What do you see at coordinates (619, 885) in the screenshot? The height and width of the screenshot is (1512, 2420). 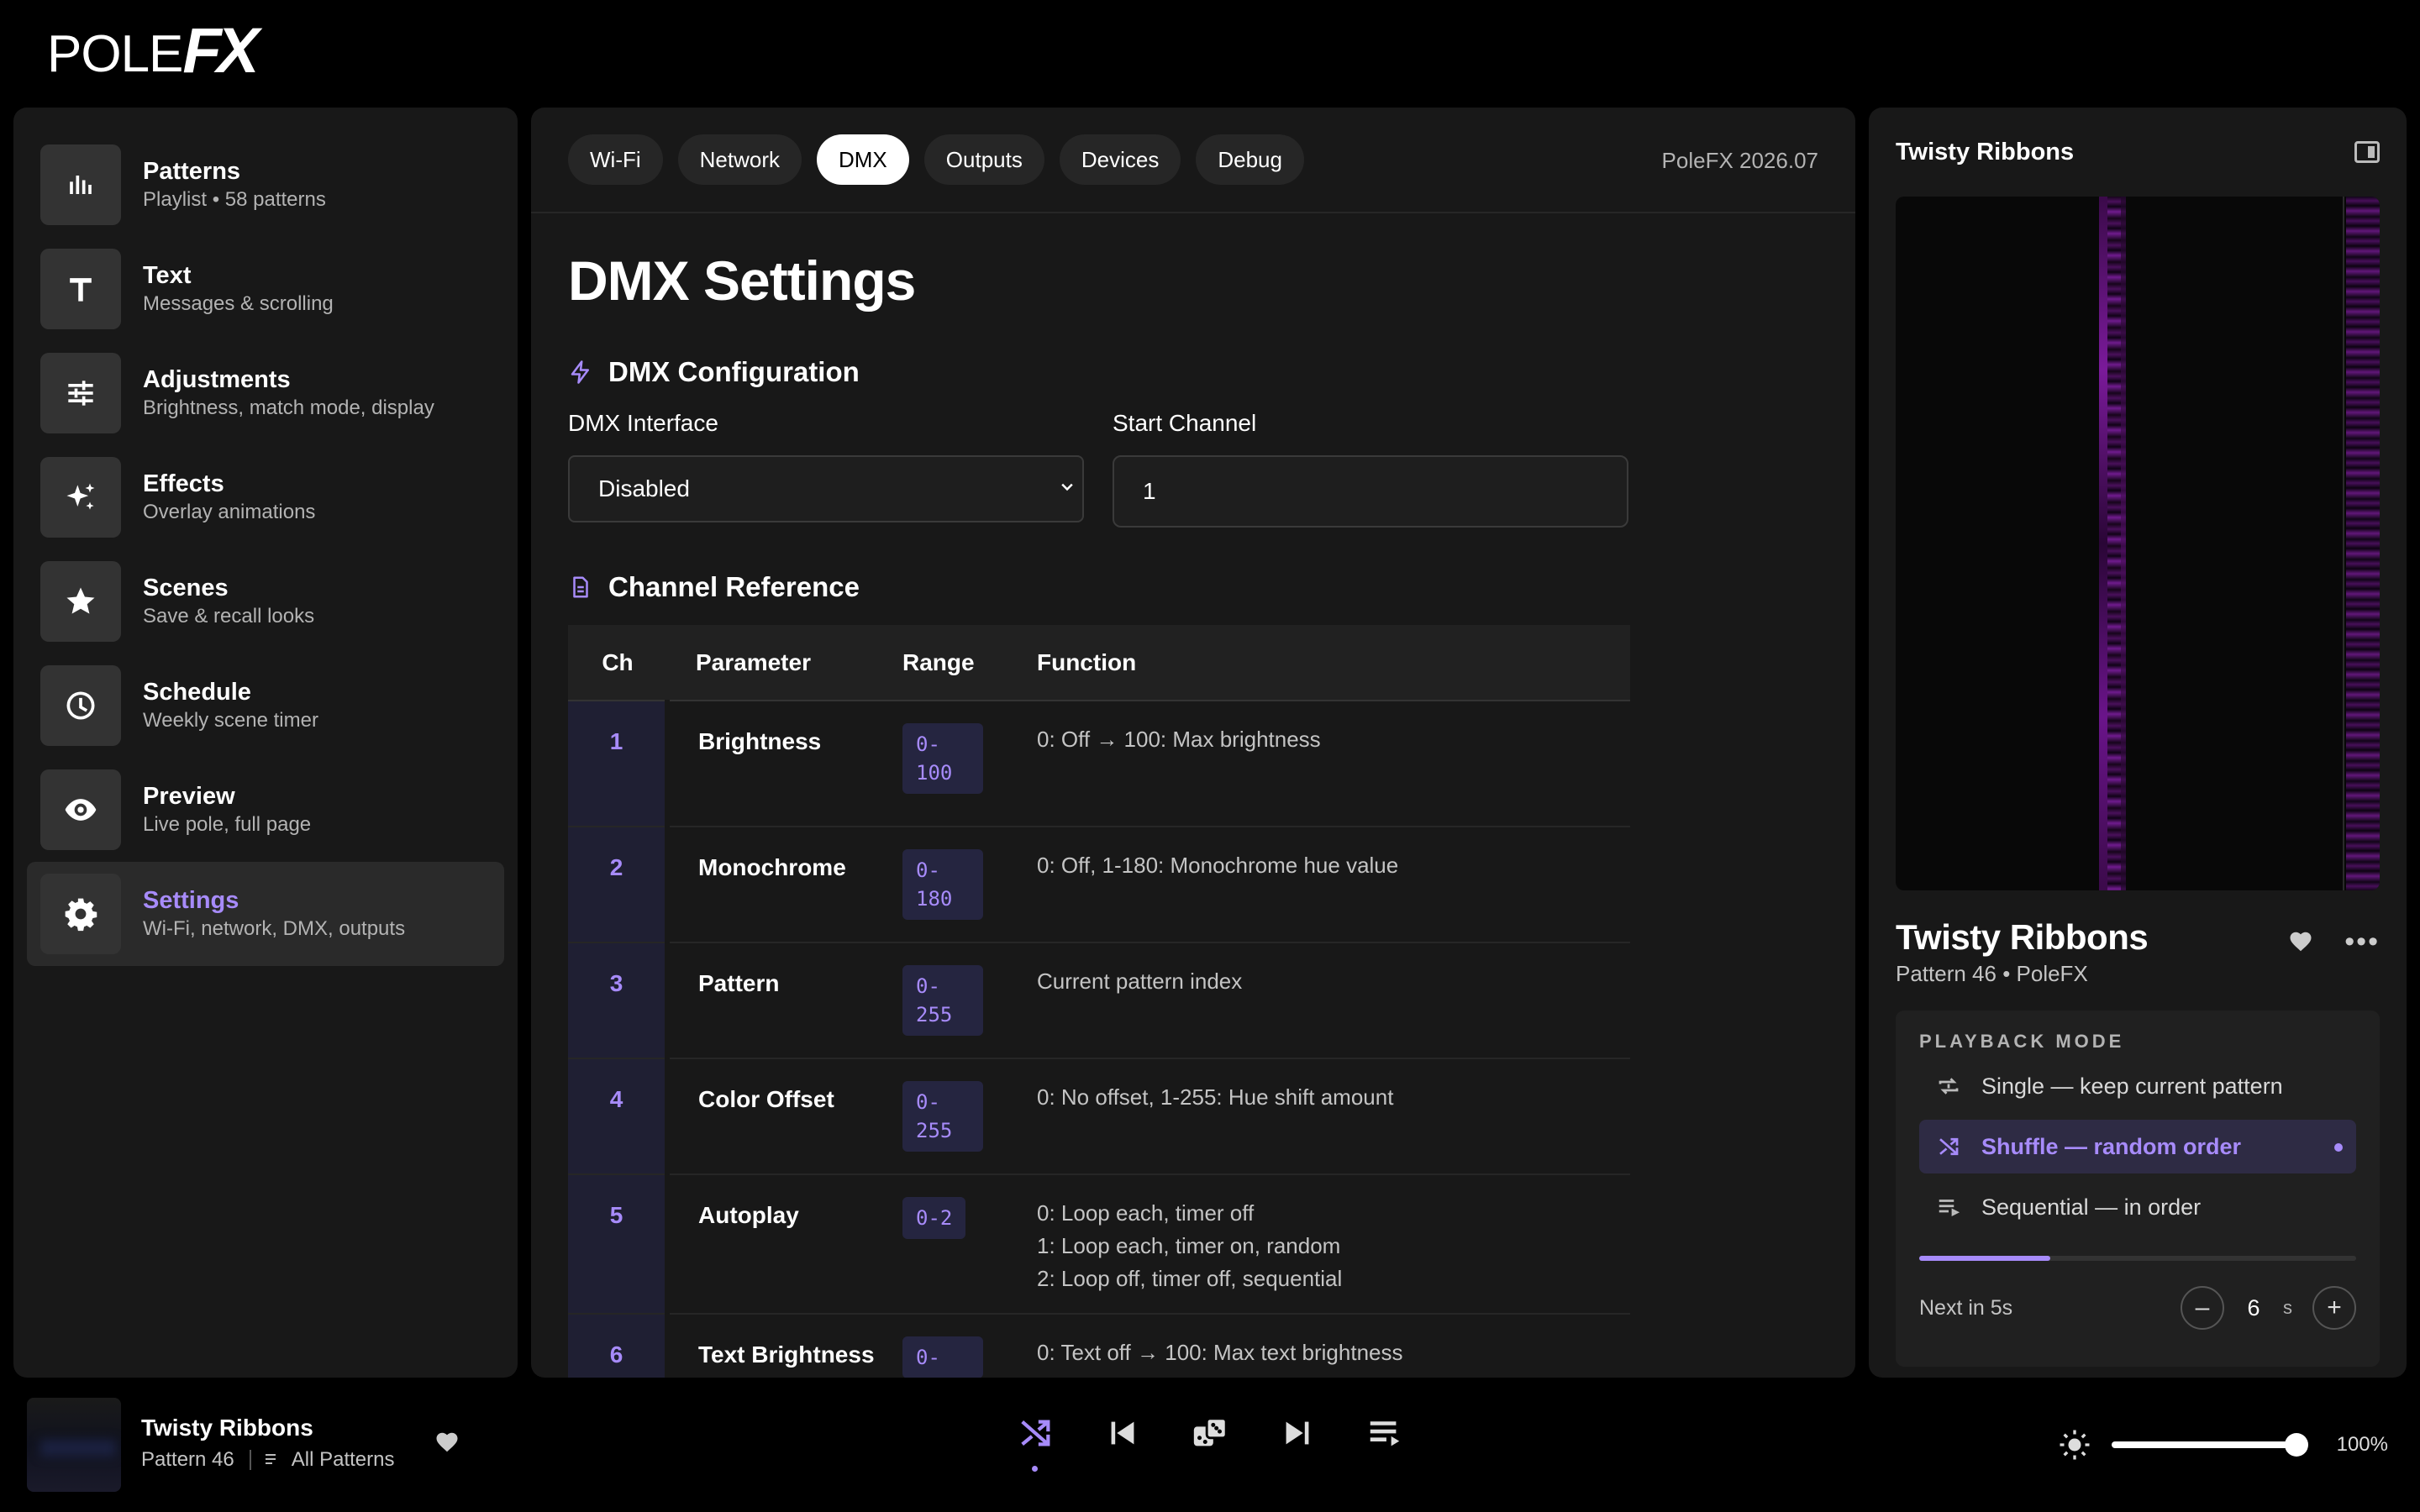 I see `channel-number: 2` at bounding box center [619, 885].